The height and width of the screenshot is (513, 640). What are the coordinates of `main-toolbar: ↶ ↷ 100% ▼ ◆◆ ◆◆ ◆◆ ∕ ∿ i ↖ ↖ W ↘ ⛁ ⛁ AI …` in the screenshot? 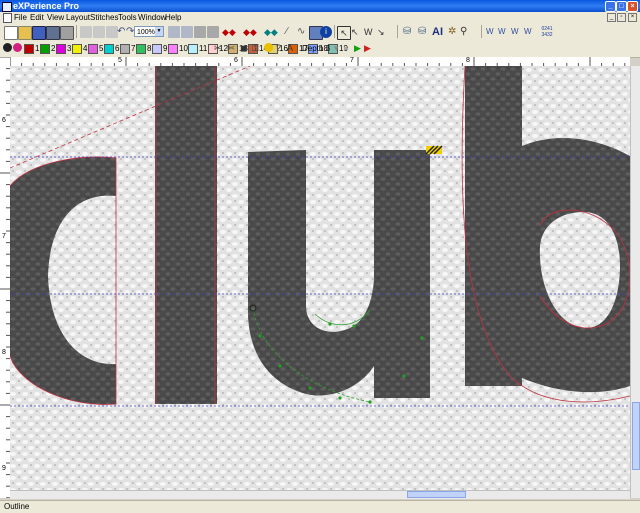 It's located at (320, 32).